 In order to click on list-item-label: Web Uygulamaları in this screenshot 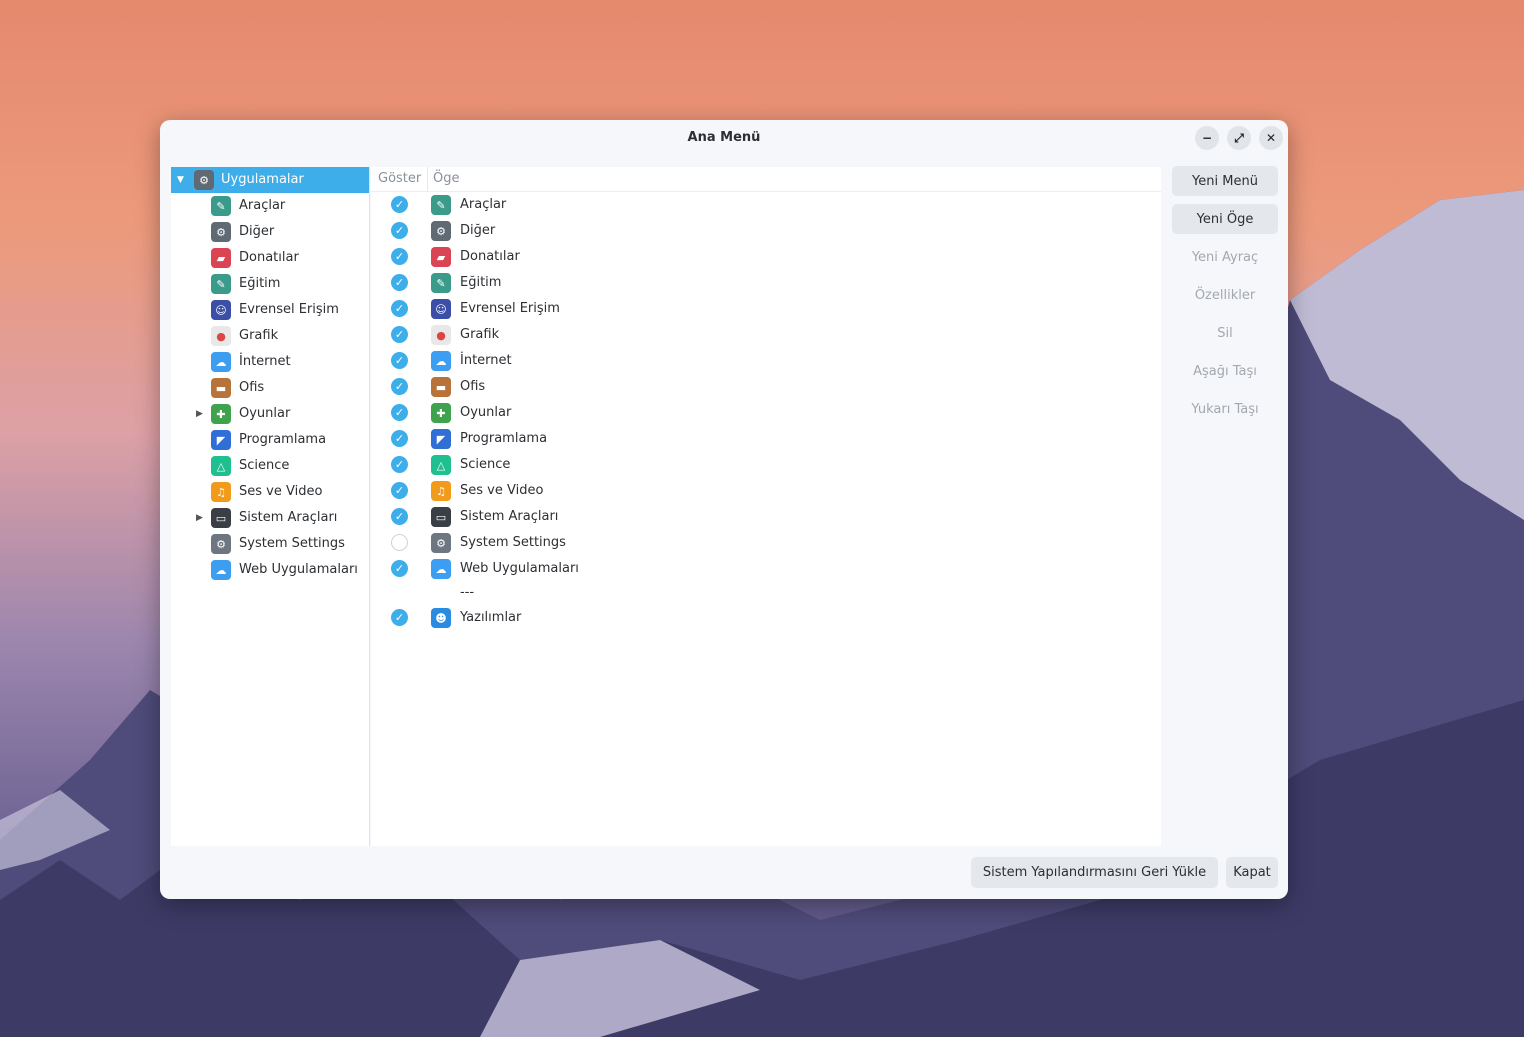, I will do `click(519, 568)`.